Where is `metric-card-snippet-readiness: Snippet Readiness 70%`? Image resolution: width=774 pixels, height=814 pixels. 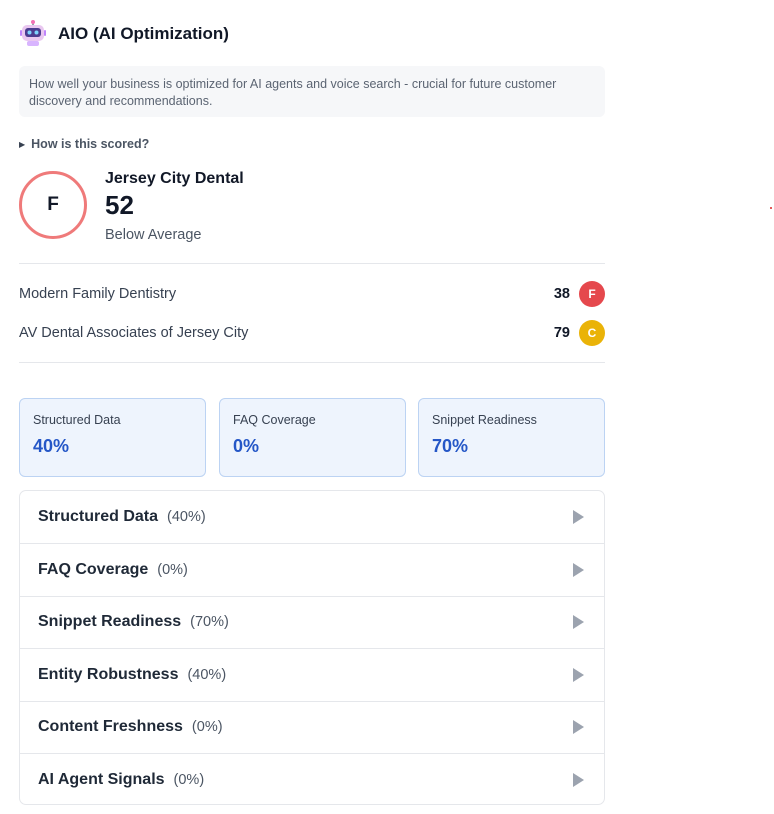
metric-card-snippet-readiness: Snippet Readiness 70% is located at coordinates (511, 437).